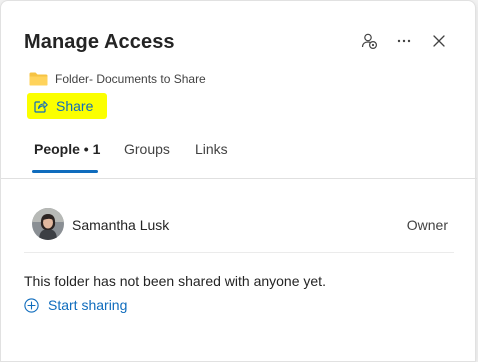 The height and width of the screenshot is (362, 478). I want to click on manage-permissions-button, so click(369, 41).